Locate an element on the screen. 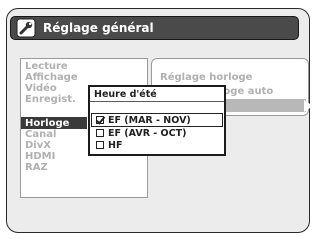 The width and height of the screenshot is (322, 242). dst-option-avr-oct: EF (AVR - OCT) is located at coordinates (141, 133).